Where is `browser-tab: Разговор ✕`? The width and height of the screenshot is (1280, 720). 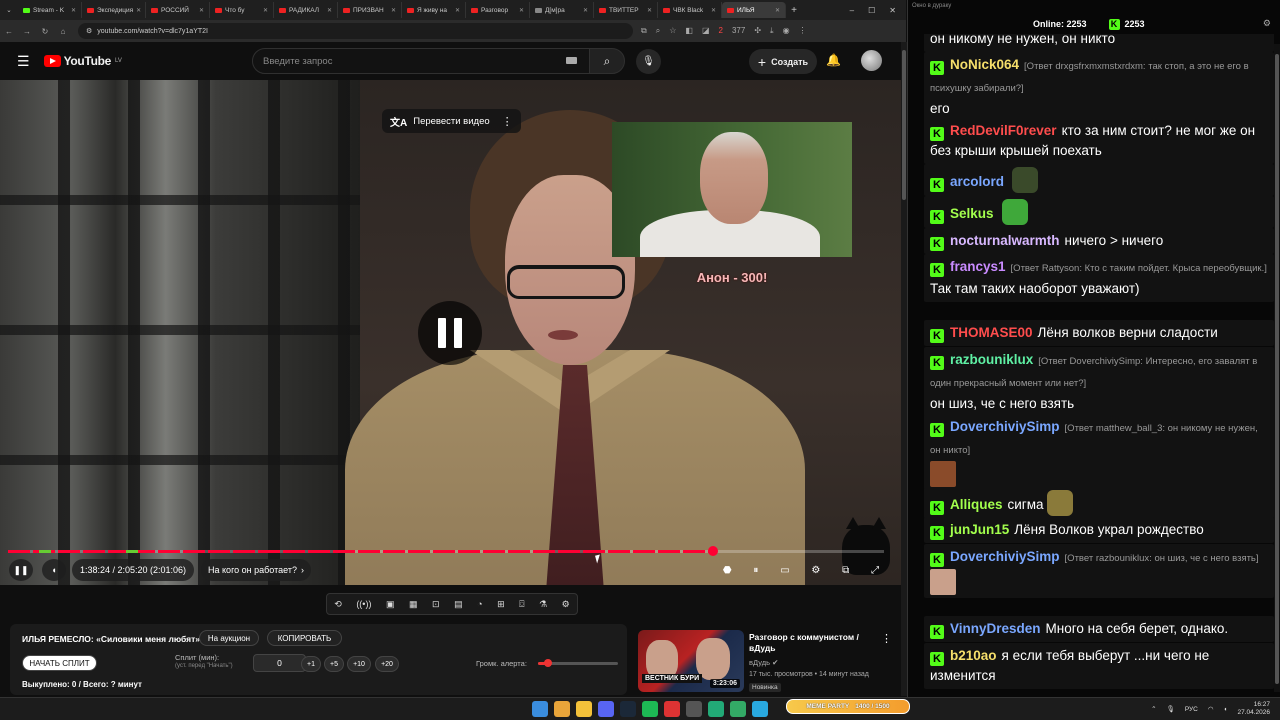 browser-tab: Разговор ✕ is located at coordinates (498, 10).